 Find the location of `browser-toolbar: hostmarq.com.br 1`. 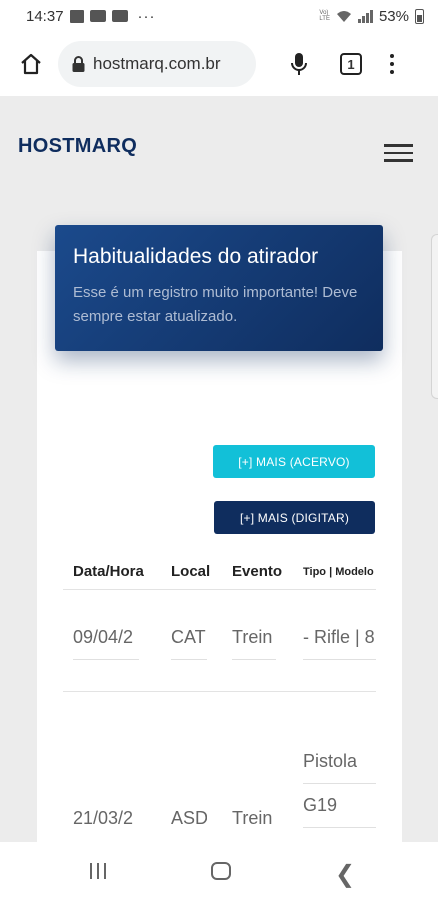

browser-toolbar: hostmarq.com.br 1 is located at coordinates (219, 64).